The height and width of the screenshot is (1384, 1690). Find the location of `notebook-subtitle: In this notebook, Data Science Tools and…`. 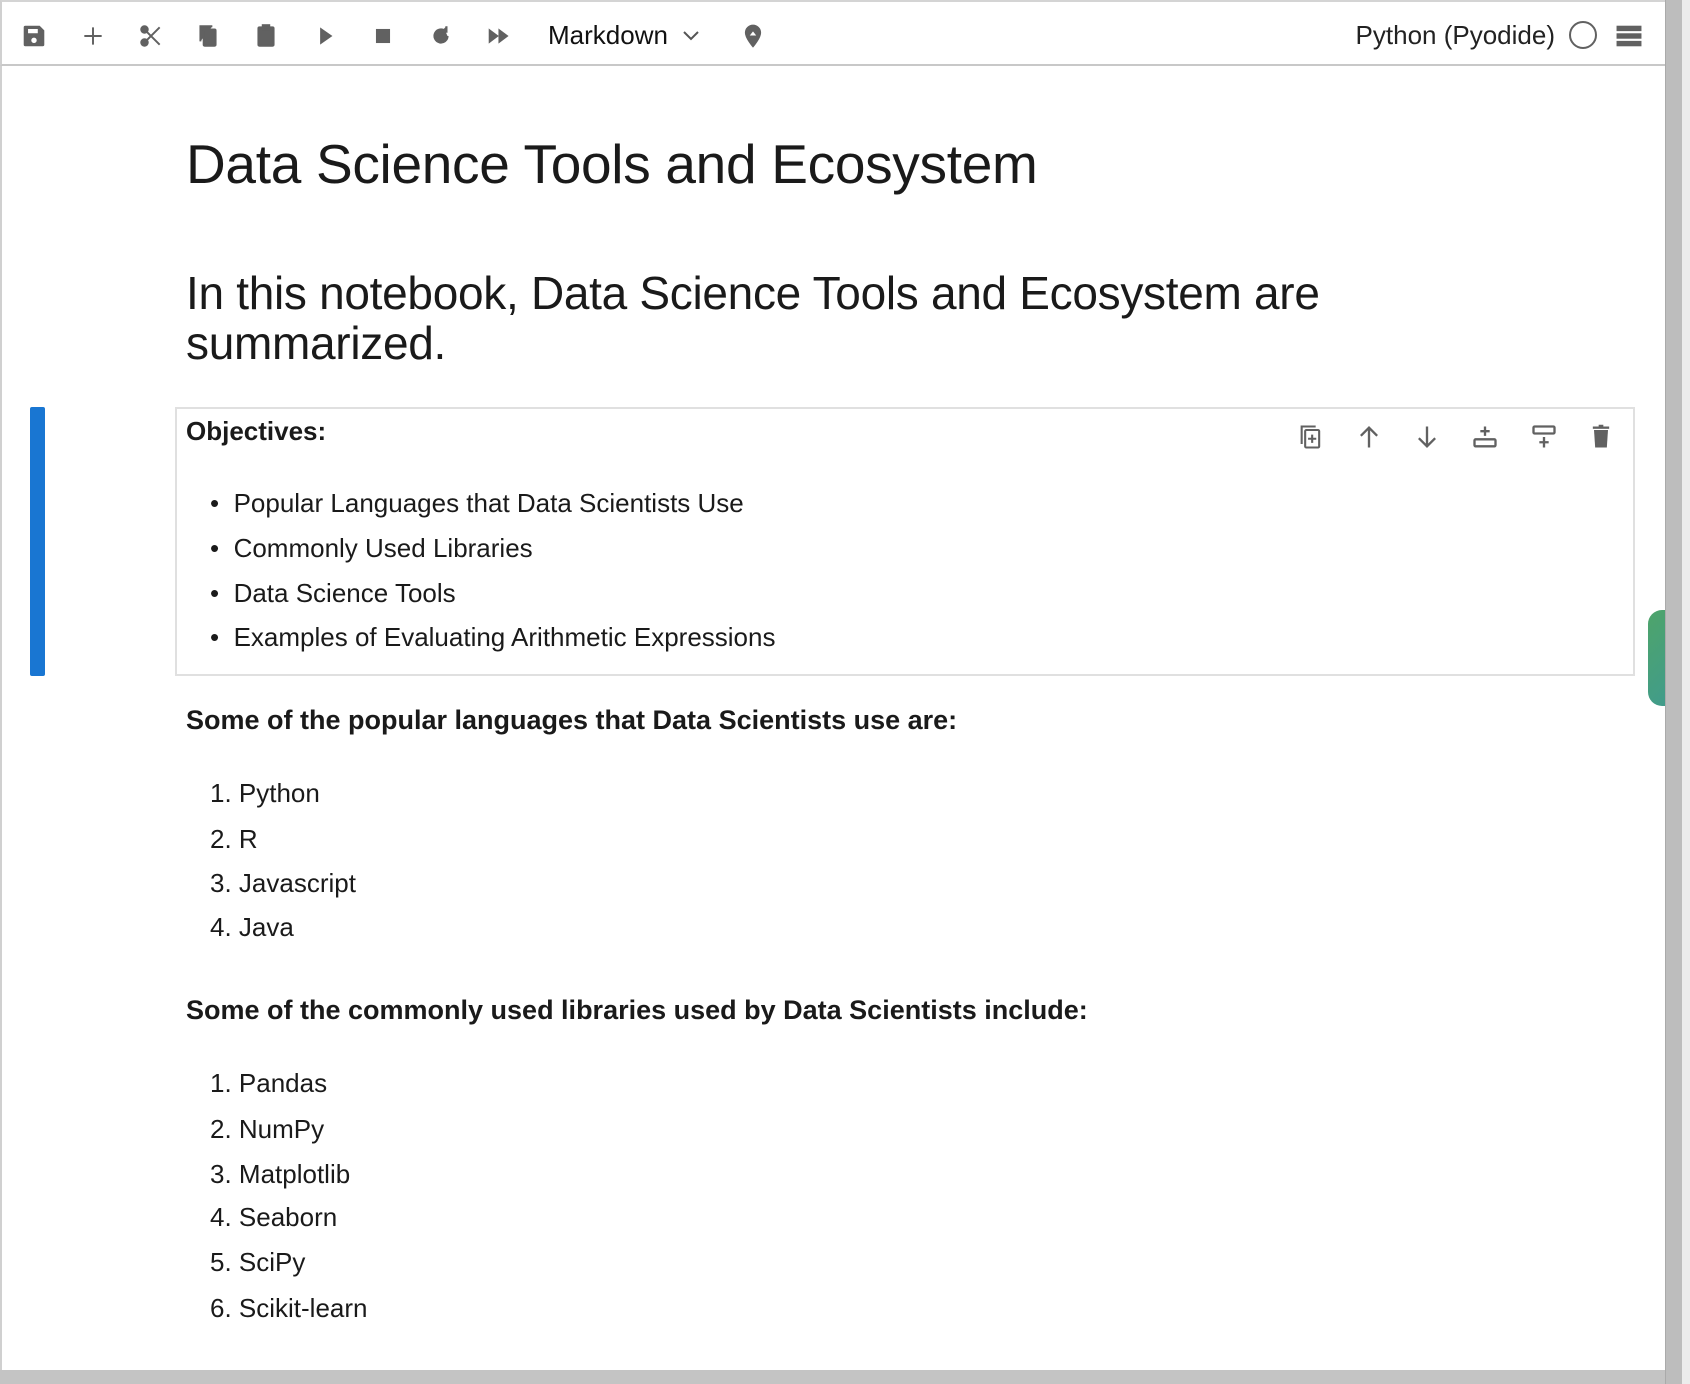

notebook-subtitle: In this notebook, Data Science Tools and… is located at coordinates (753, 318).